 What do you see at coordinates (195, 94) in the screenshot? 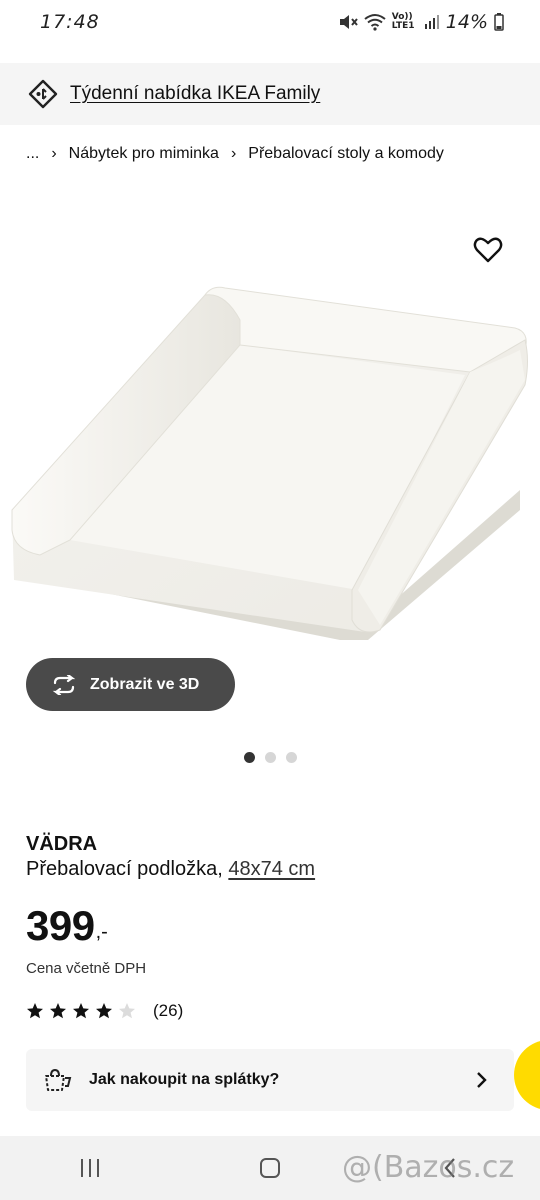
I see `family-offer-link: Týdenní nabídka IKEA Family` at bounding box center [195, 94].